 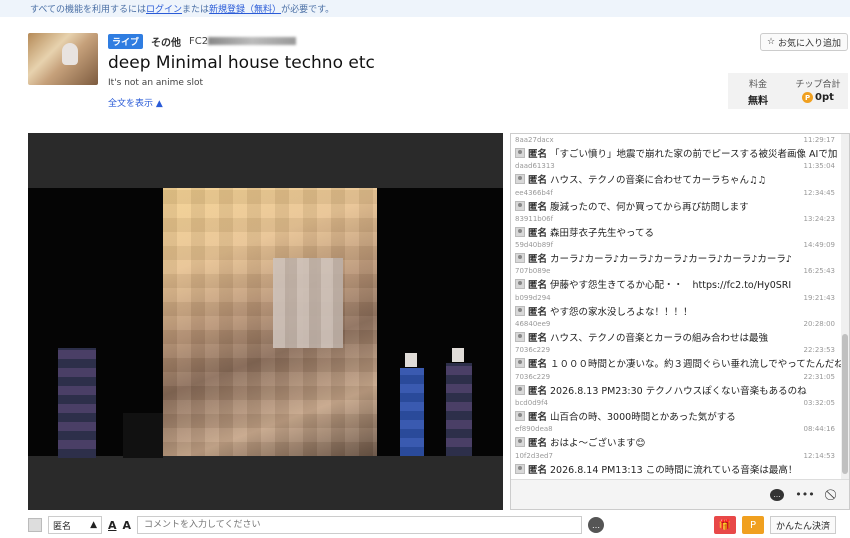 What do you see at coordinates (725, 525) in the screenshot?
I see `gift-icon: 🎁` at bounding box center [725, 525].